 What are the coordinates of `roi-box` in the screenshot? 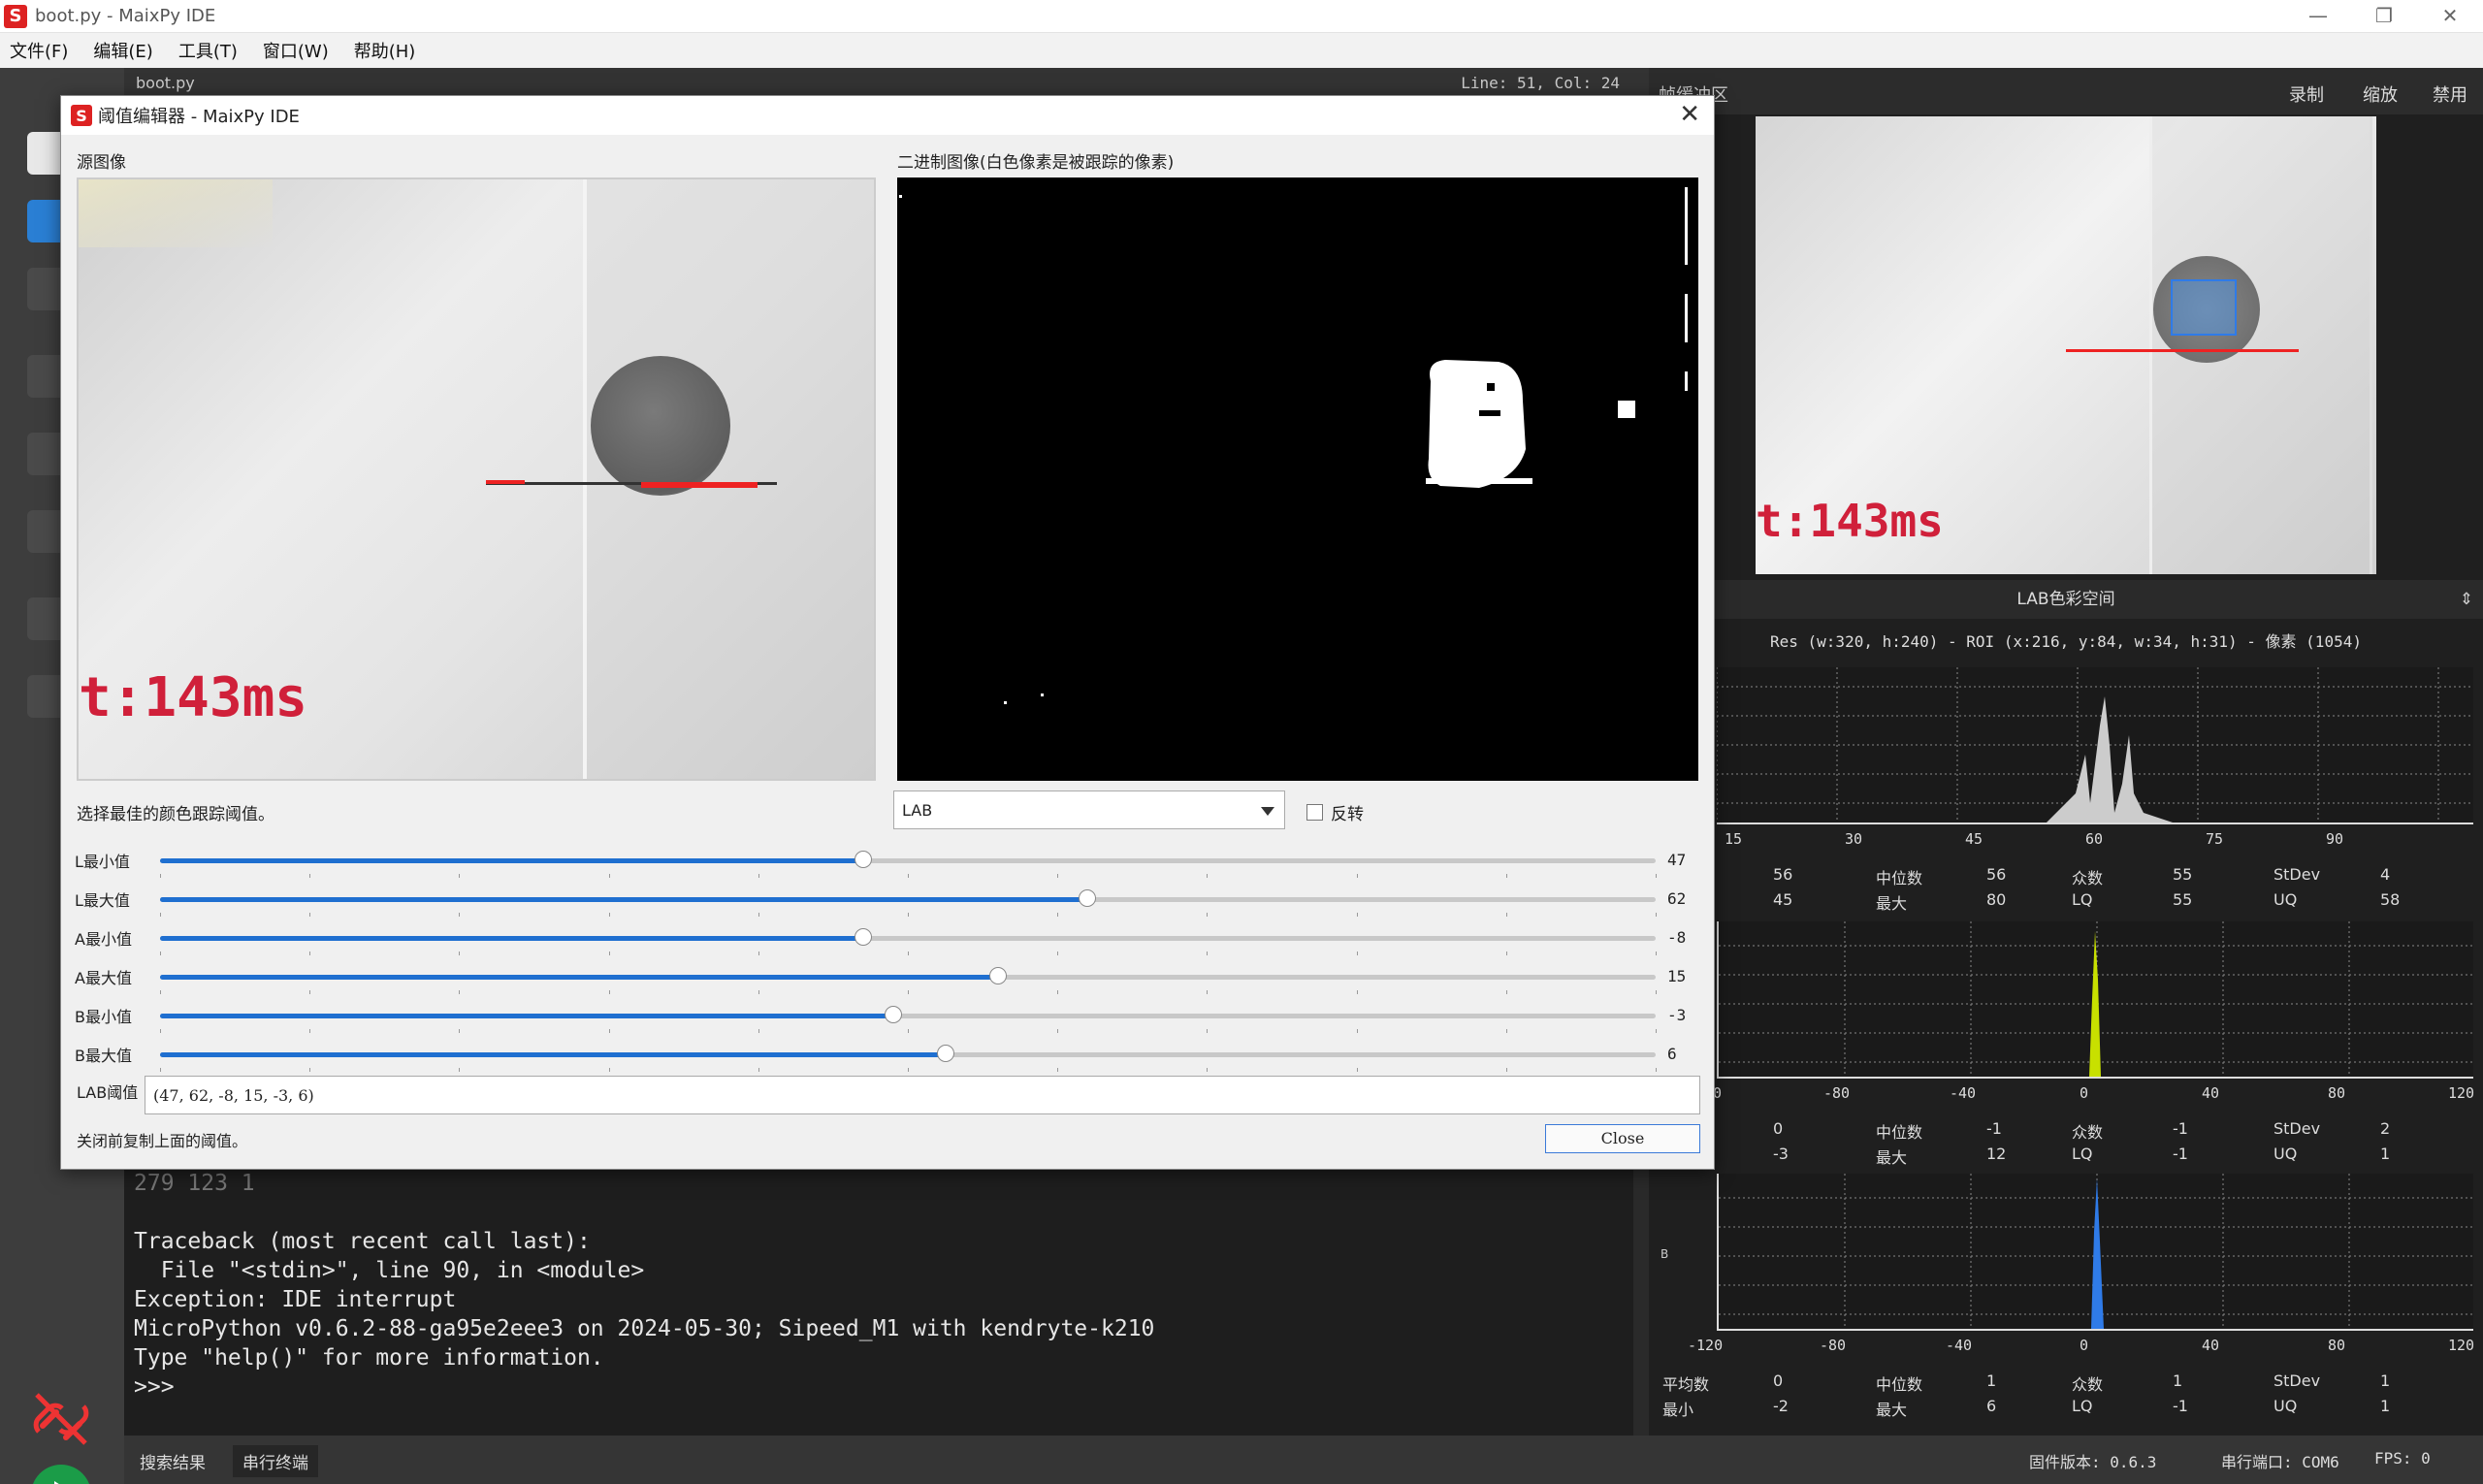 It's located at (2204, 307).